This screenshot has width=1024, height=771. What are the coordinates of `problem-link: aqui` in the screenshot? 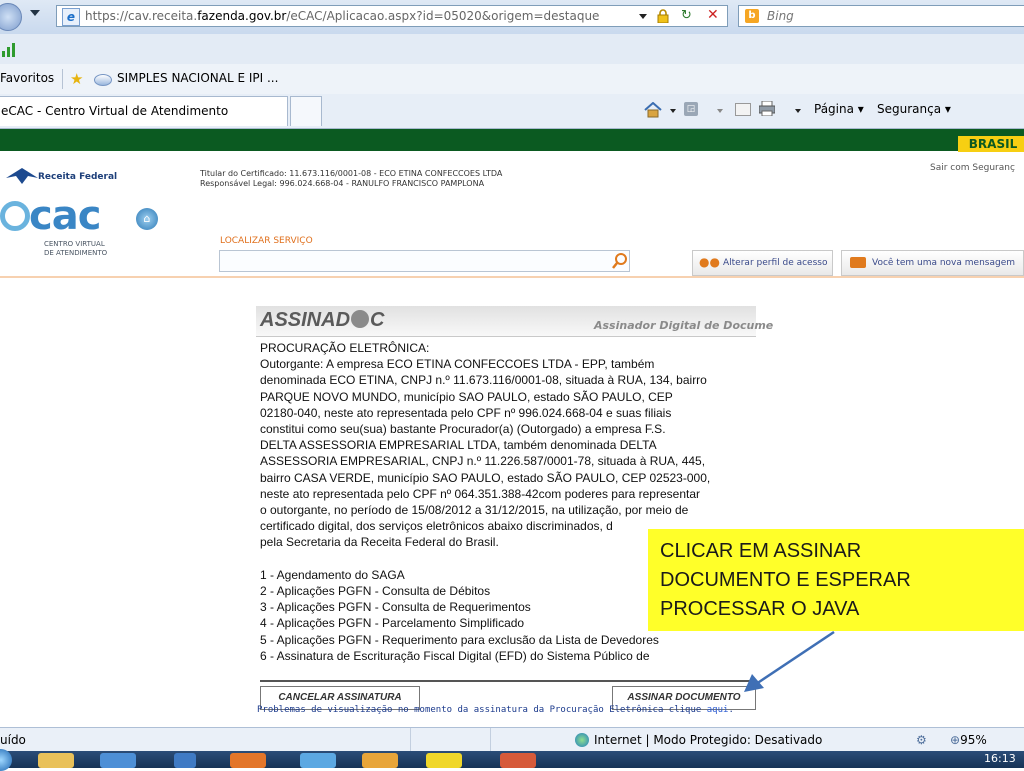 It's located at (718, 710).